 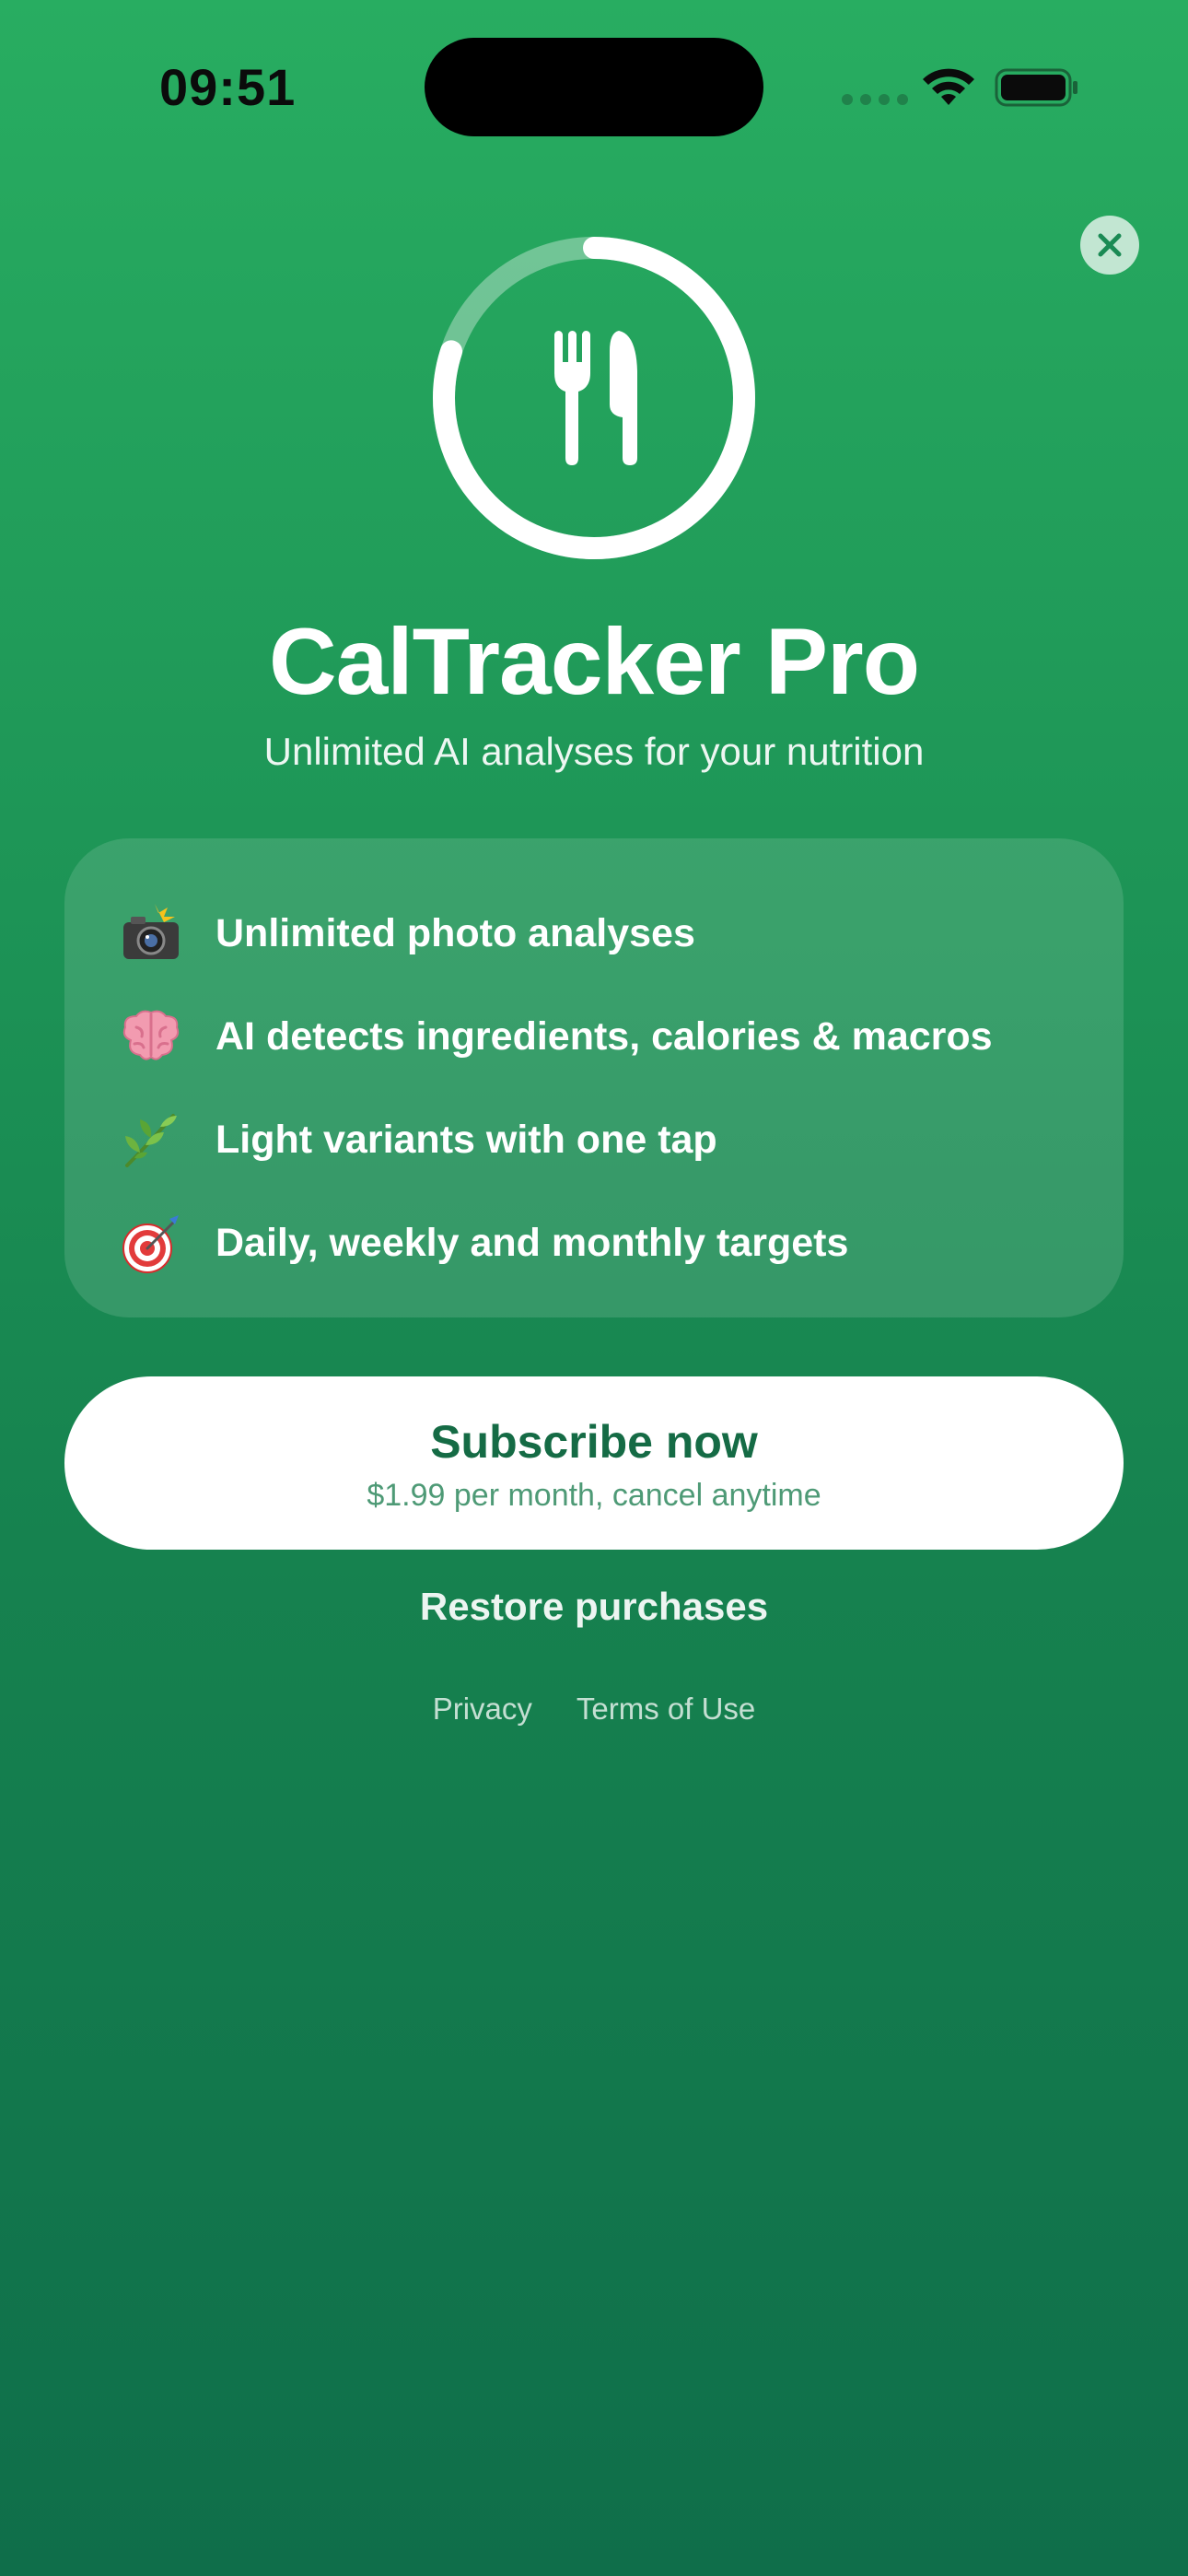 What do you see at coordinates (151, 1035) in the screenshot?
I see `brain-icon` at bounding box center [151, 1035].